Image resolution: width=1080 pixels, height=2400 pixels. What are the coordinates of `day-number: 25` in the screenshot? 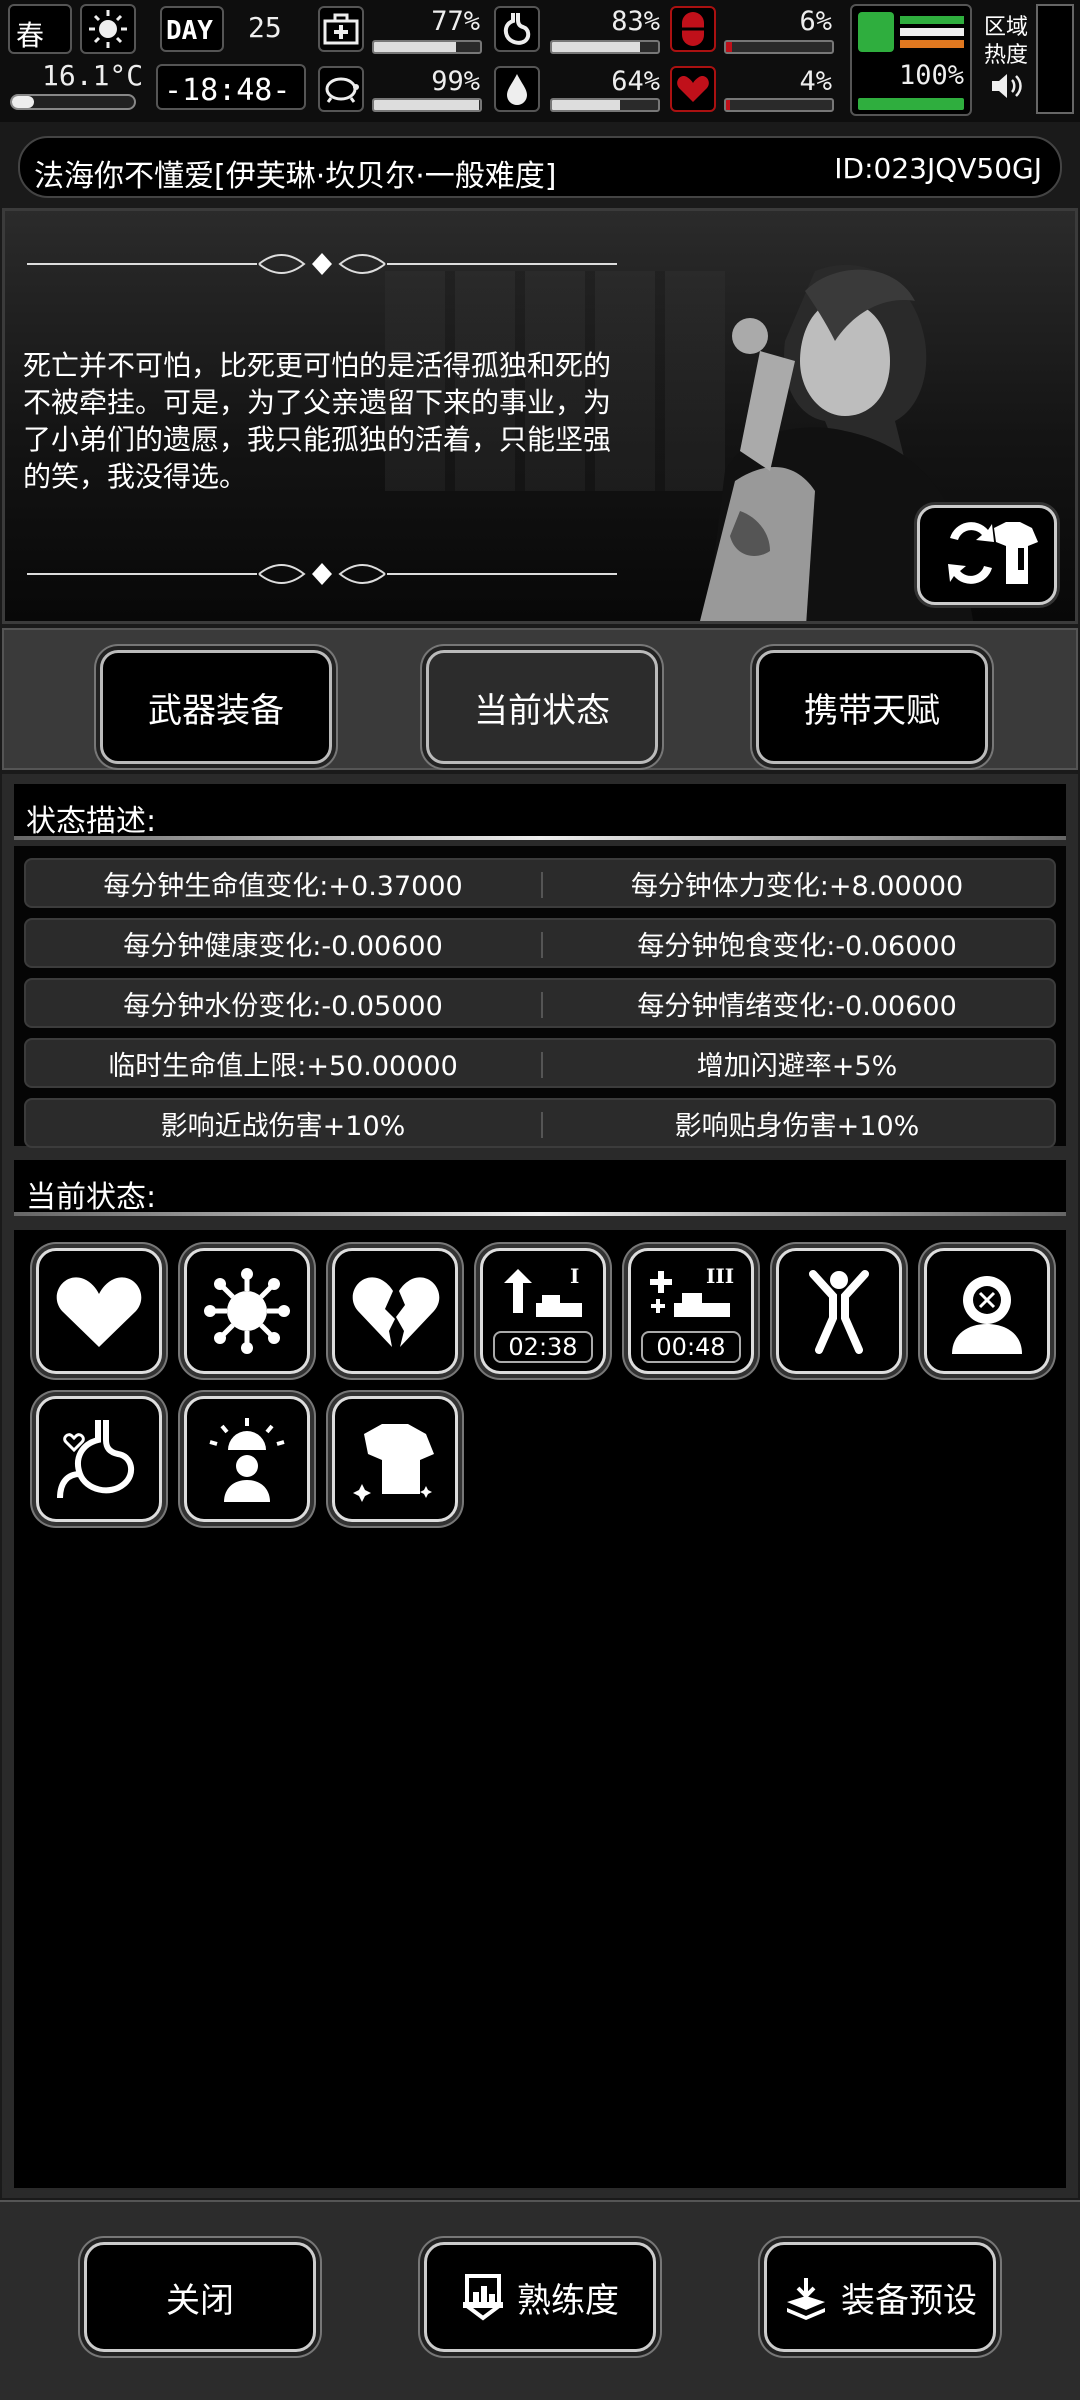 It's located at (265, 27).